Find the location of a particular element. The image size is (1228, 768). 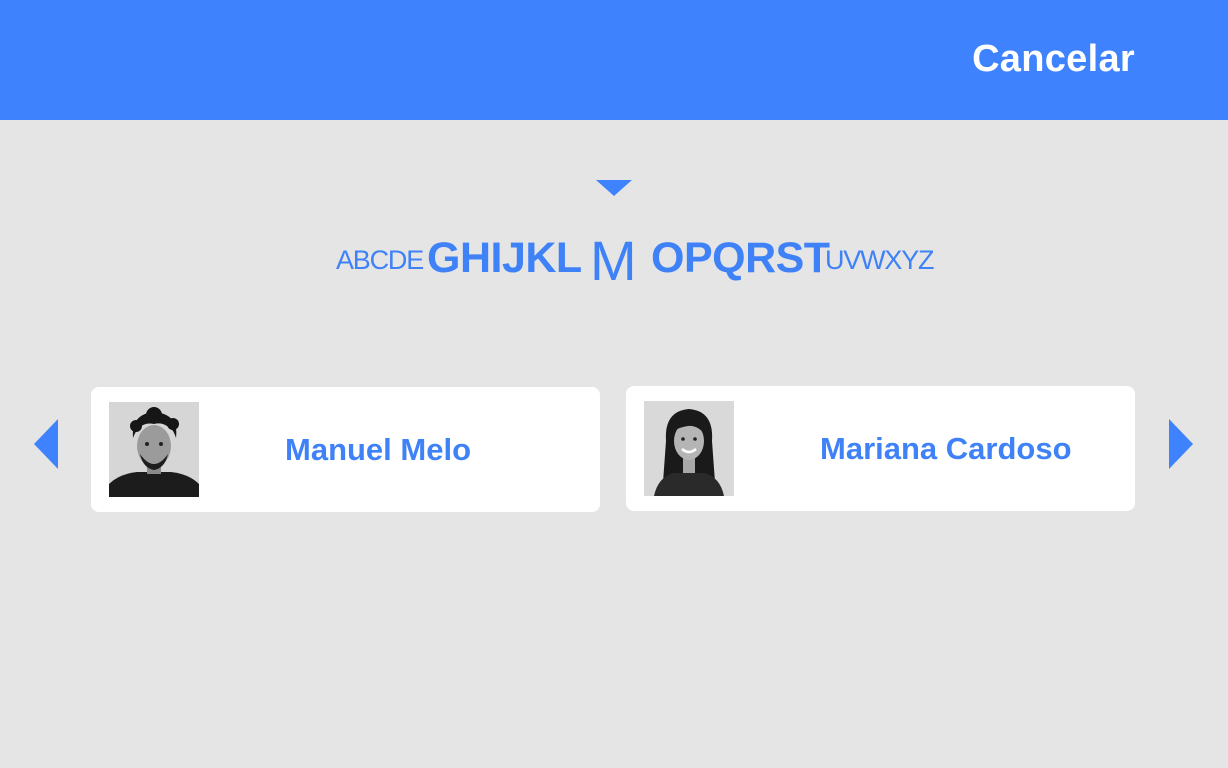

letter-group-ghijkl: GHIJKL is located at coordinates (504, 258).